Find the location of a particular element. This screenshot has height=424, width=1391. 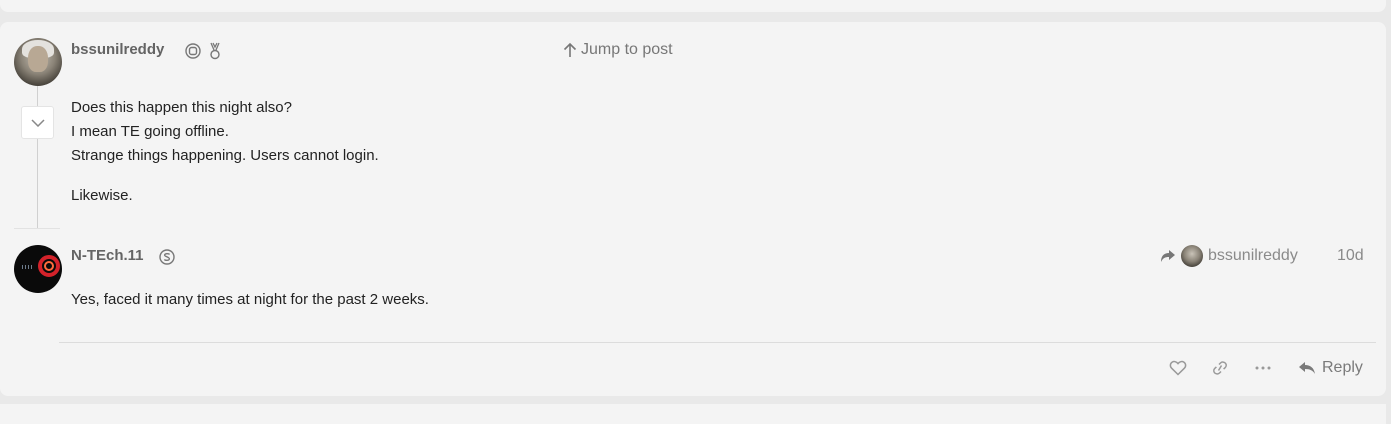

collapse-button is located at coordinates (37, 122).